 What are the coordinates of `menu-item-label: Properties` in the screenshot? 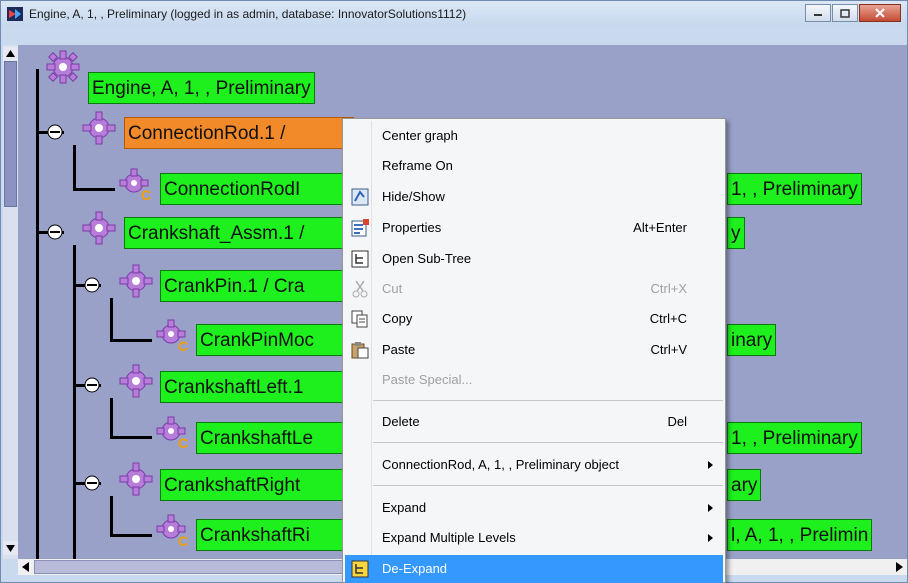 It's located at (412, 227).